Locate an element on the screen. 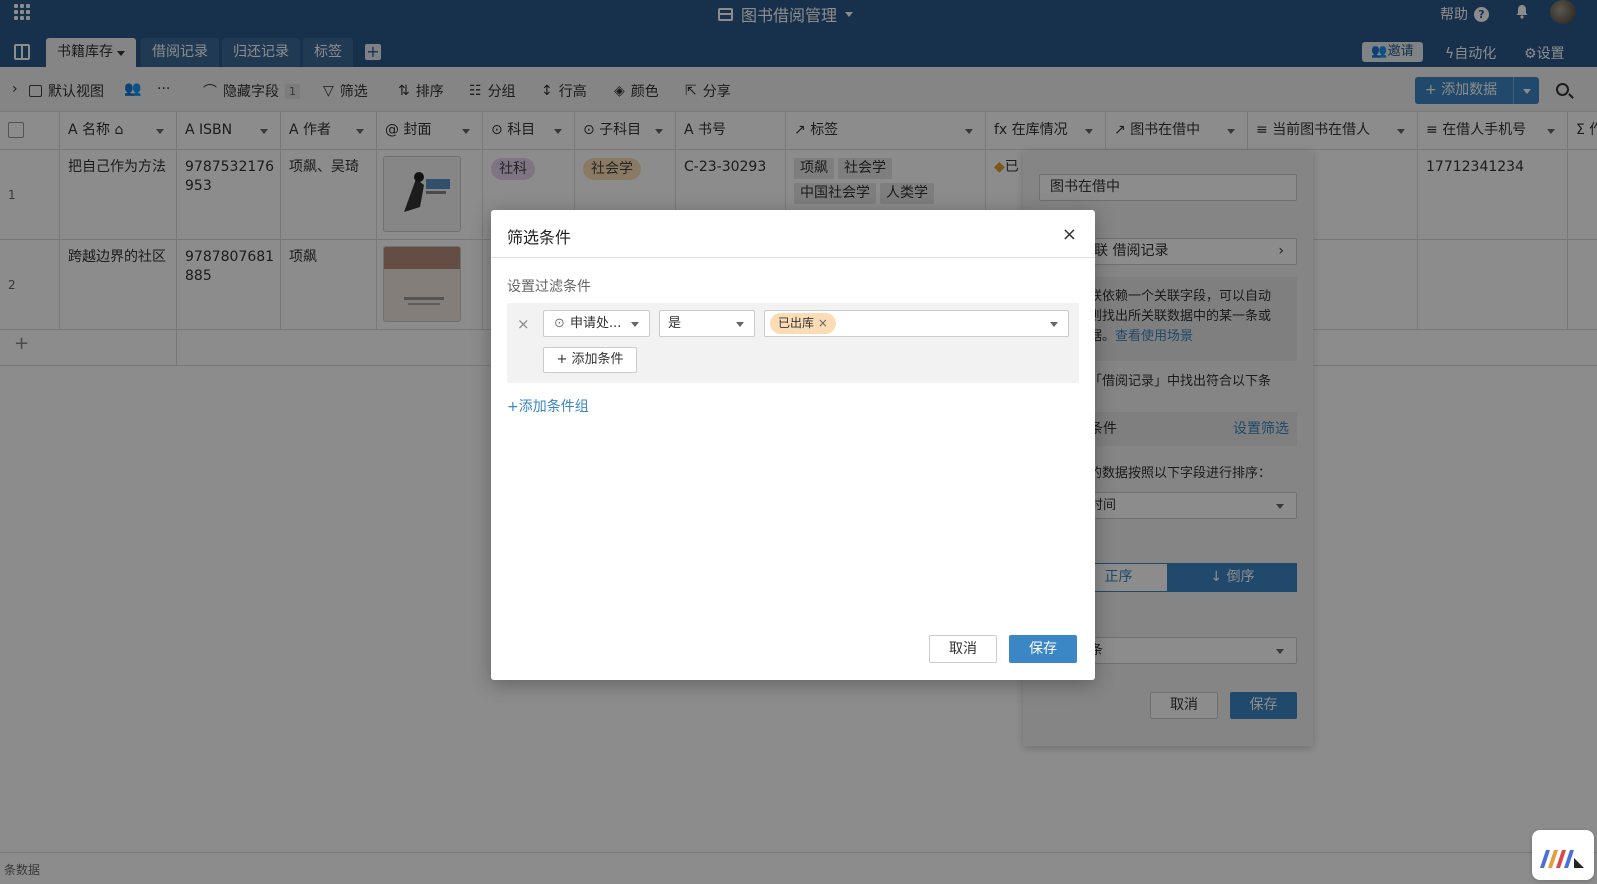 The width and height of the screenshot is (1597, 884). value-tag-label: 已出库 is located at coordinates (796, 323).